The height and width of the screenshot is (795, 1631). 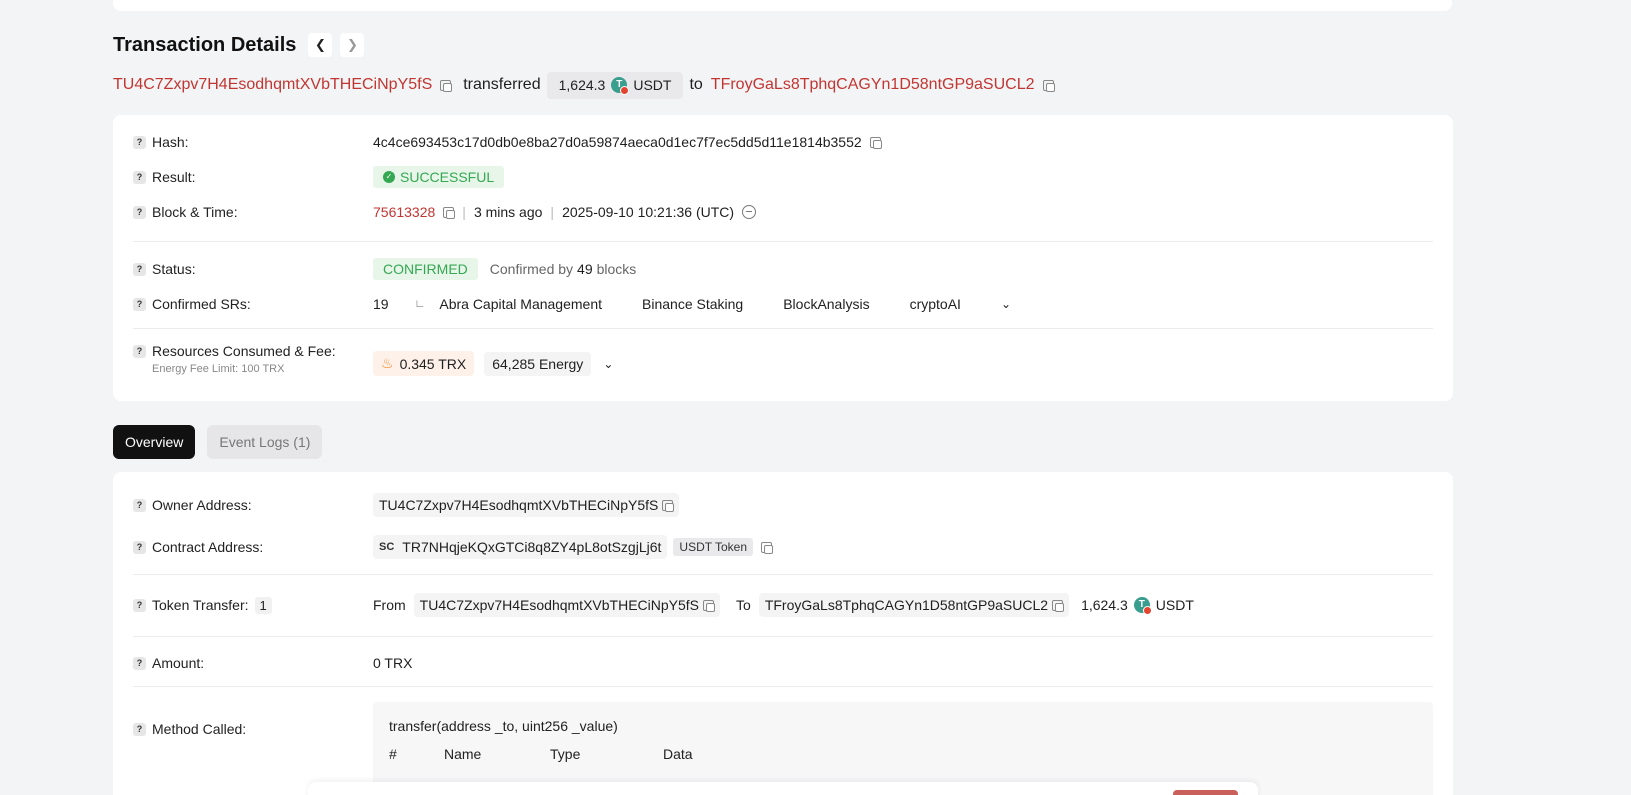 What do you see at coordinates (582, 85) in the screenshot?
I see `summary-amount: 1,624.3` at bounding box center [582, 85].